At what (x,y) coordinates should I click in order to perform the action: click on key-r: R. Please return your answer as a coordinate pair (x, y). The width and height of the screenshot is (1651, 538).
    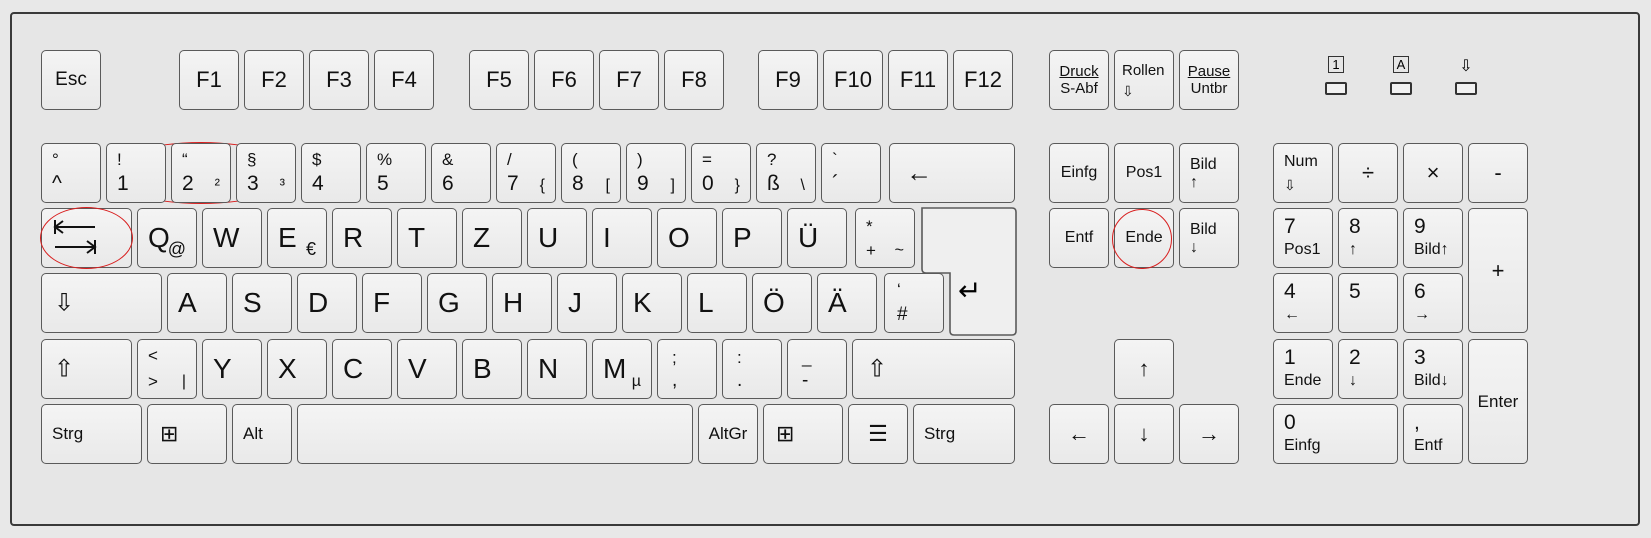
    Looking at the image, I should click on (362, 238).